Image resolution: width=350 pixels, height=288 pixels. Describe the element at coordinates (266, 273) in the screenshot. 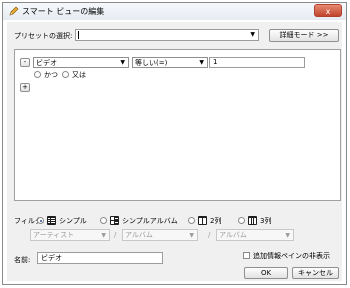

I see `ok-button: OK` at that location.